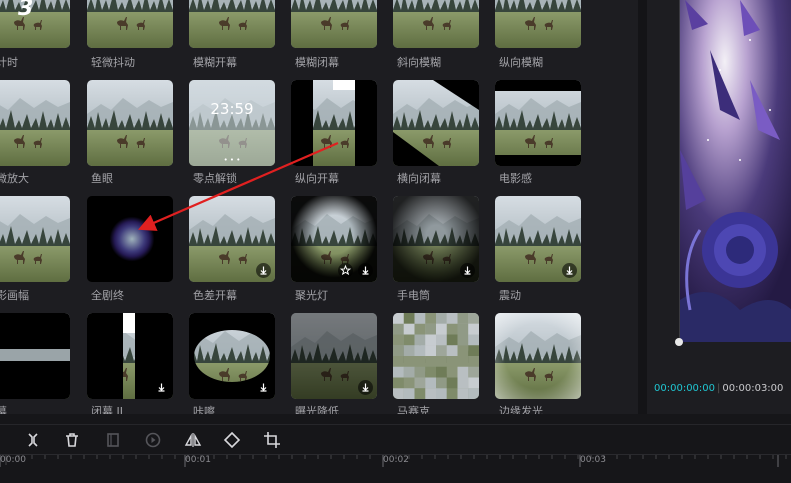 The width and height of the screenshot is (791, 483). What do you see at coordinates (317, 178) in the screenshot?
I see `effect-label: 纵向开幕` at bounding box center [317, 178].